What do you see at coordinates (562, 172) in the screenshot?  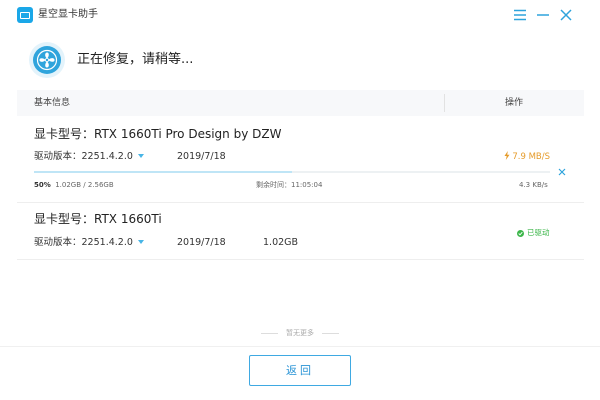 I see `cancel-download-icon` at bounding box center [562, 172].